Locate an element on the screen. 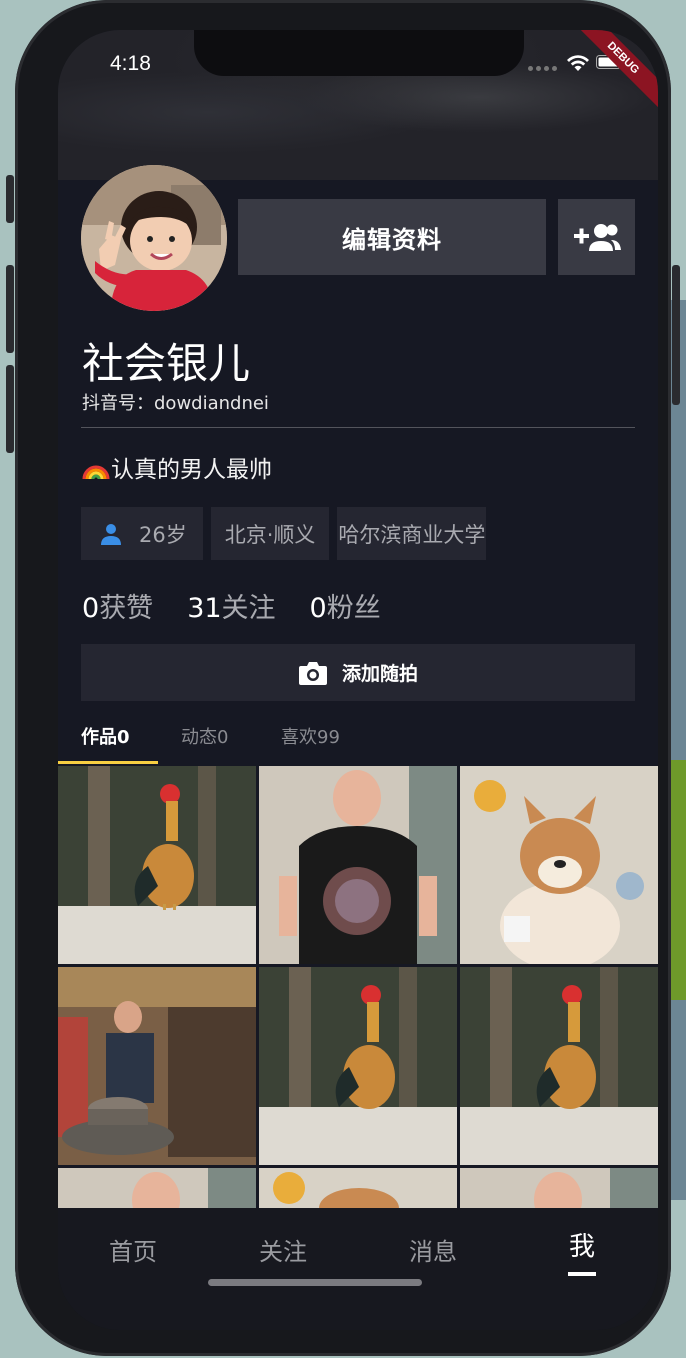 The height and width of the screenshot is (1358, 686). nav-active-indicator is located at coordinates (582, 1274).